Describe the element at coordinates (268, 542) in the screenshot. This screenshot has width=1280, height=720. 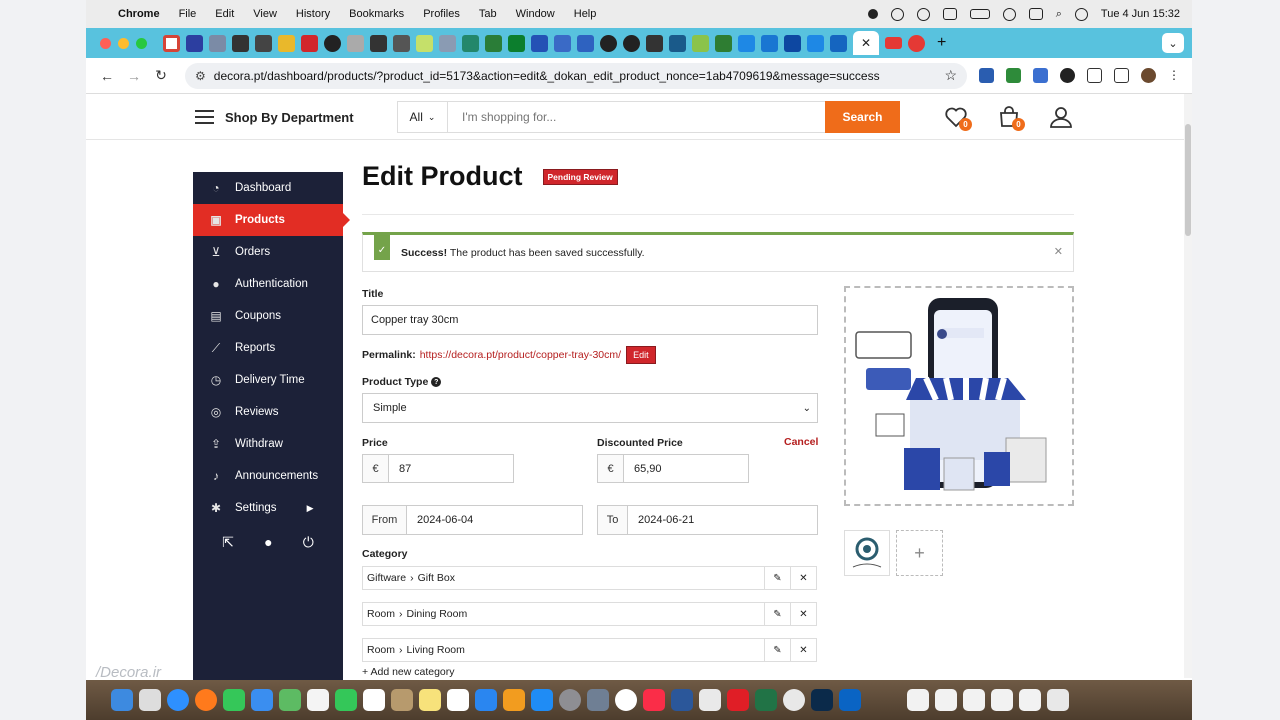
I see `profile-icon: ●` at that location.